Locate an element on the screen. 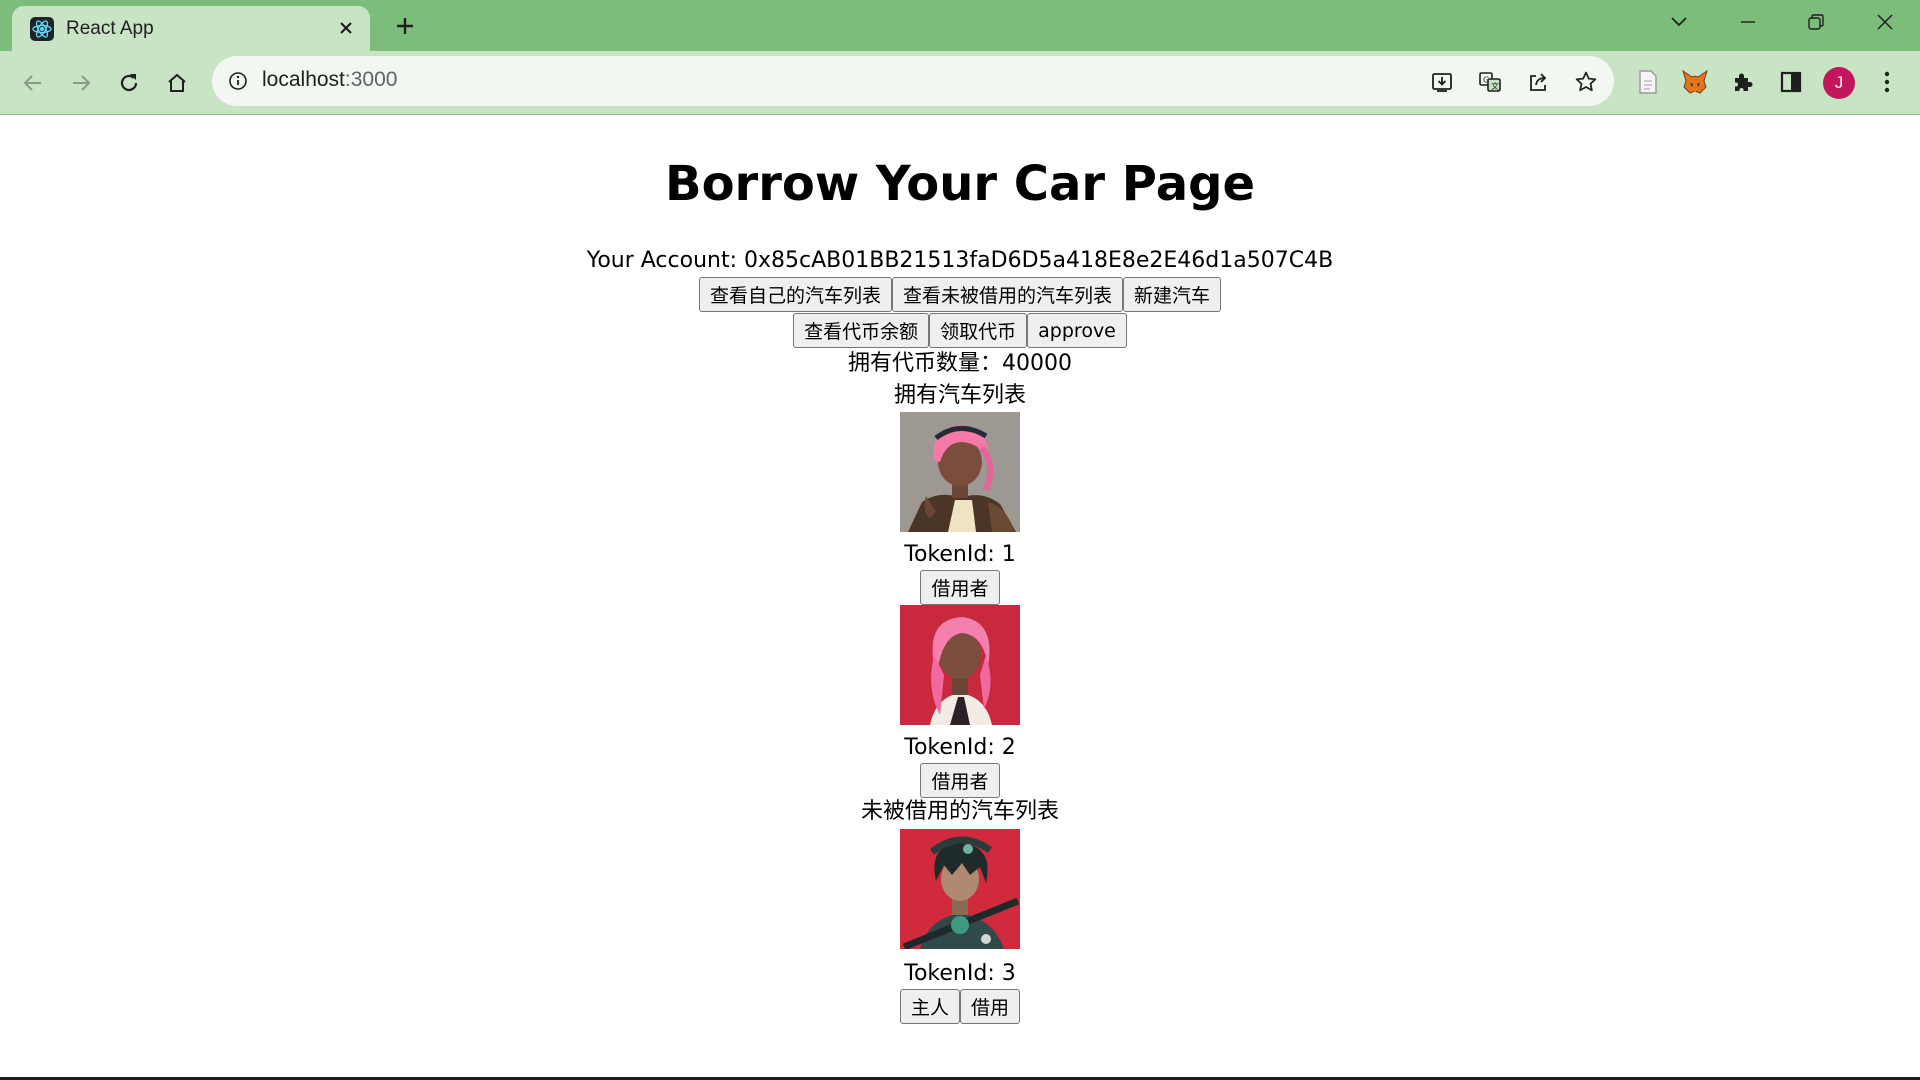 The image size is (1920, 1080). view-available-cars-button: 查看未被借用的汽车列表 is located at coordinates (1007, 294).